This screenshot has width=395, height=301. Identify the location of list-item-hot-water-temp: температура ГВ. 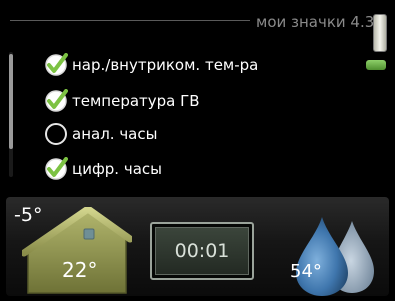
(122, 101).